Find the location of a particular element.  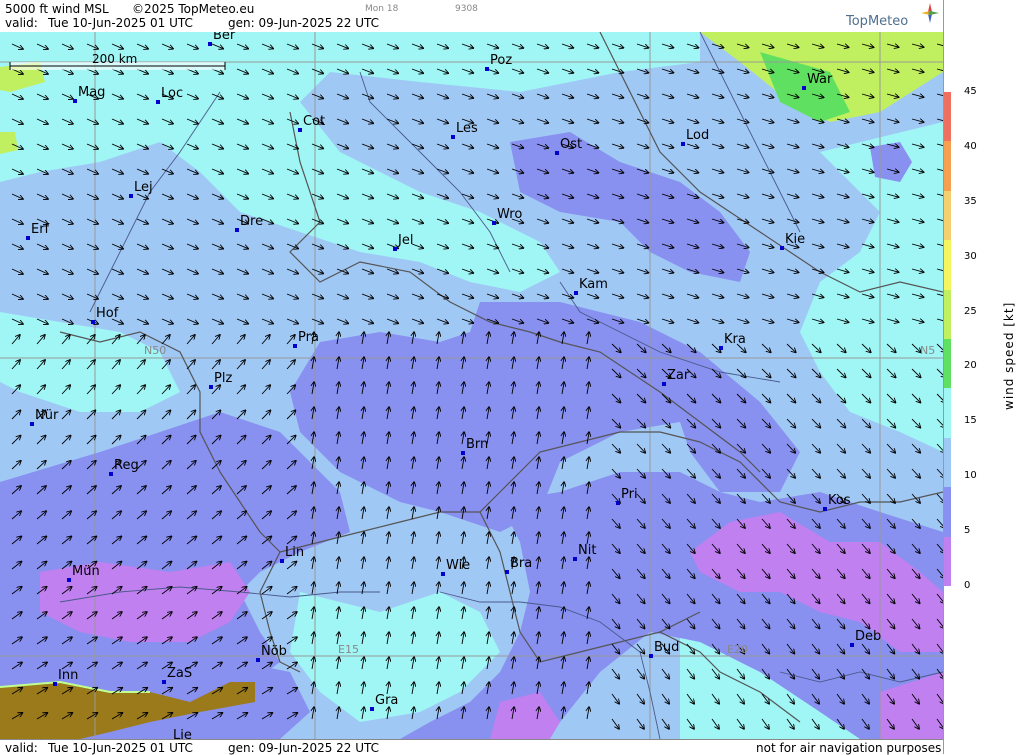

legend-tick-label: 35 is located at coordinates (970, 201).